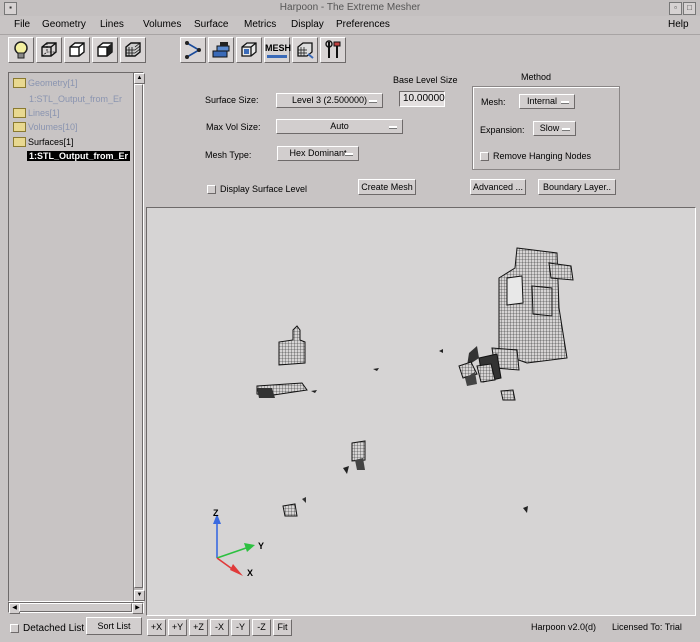 The width and height of the screenshot is (700, 642). I want to click on remove-hanging-checkbox: Remove Hanging Nodes, so click(535, 156).